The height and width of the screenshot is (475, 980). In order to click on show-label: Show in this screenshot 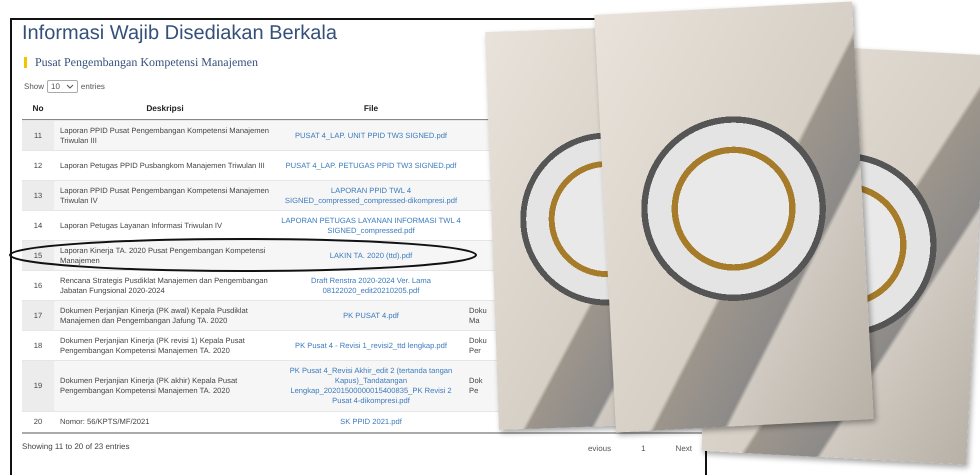, I will do `click(34, 86)`.